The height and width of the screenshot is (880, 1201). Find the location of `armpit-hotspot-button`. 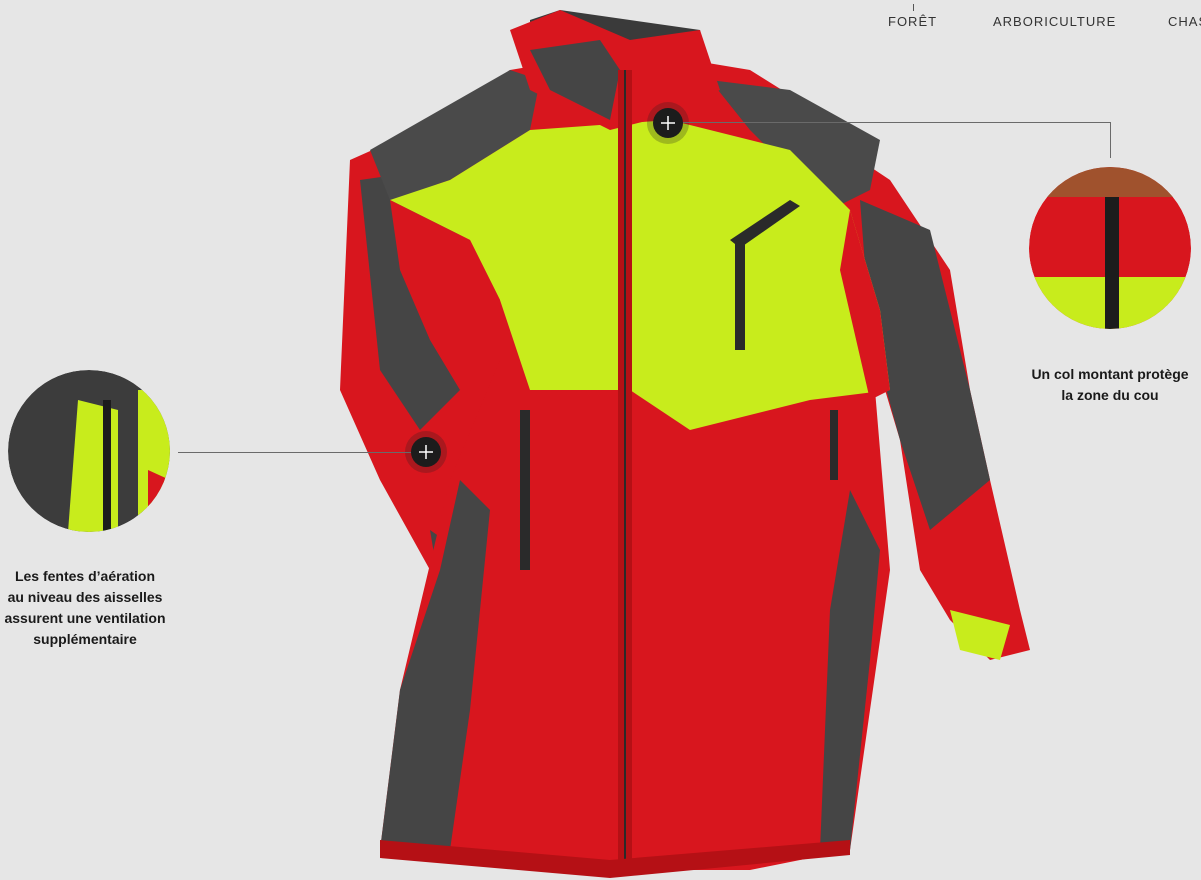

armpit-hotspot-button is located at coordinates (426, 452).